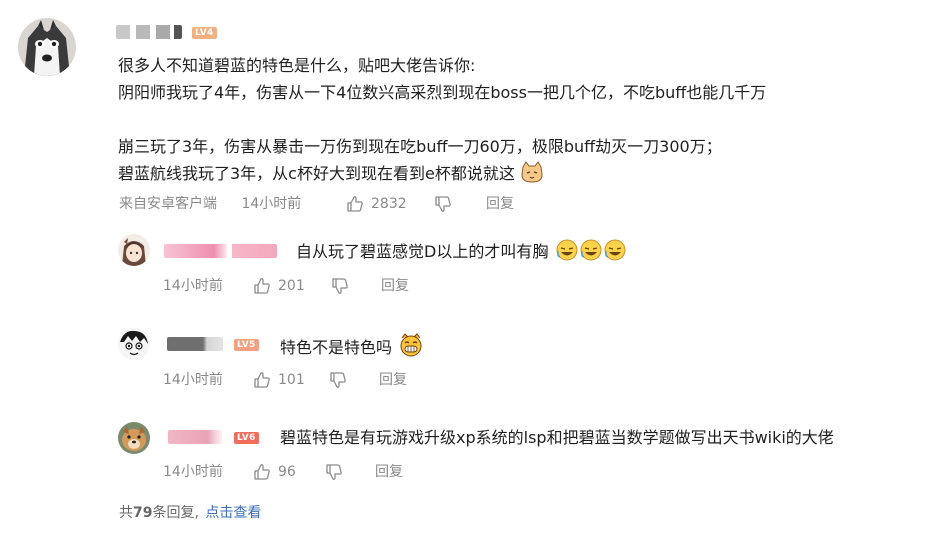 This screenshot has width=944, height=538. Describe the element at coordinates (291, 380) in the screenshot. I see `like-count: 101` at that location.